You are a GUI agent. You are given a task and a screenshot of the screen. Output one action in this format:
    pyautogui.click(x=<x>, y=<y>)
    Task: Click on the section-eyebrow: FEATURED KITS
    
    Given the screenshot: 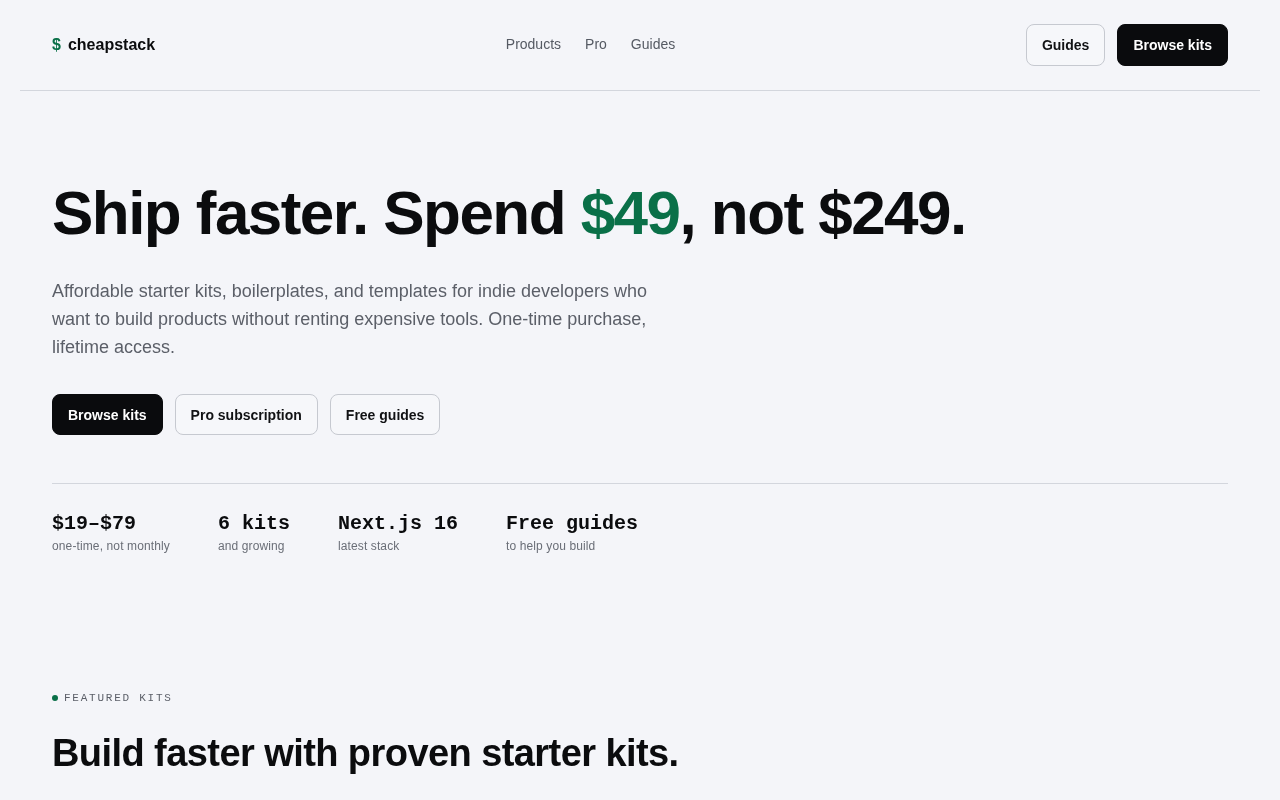 What is the action you would take?
    pyautogui.click(x=118, y=698)
    